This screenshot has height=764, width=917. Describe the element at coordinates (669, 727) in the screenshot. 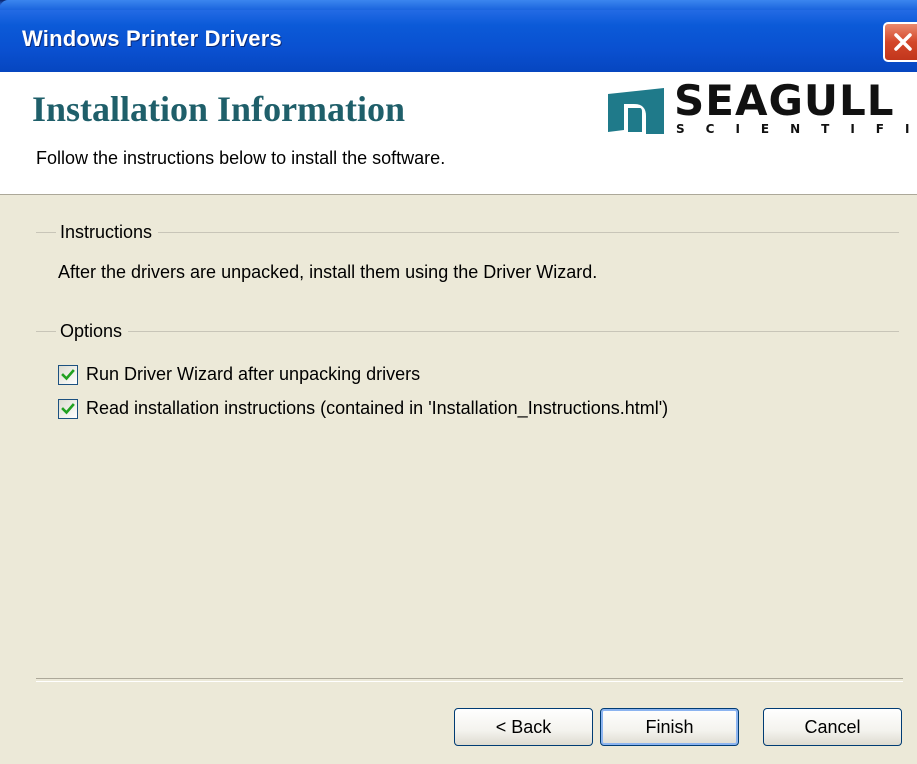

I see `finish-button: Finish` at that location.